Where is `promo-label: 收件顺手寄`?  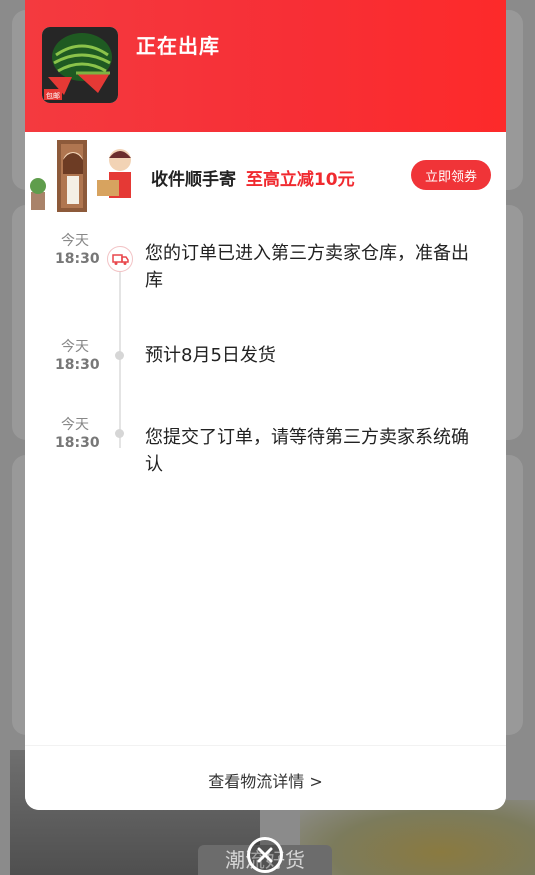
promo-label: 收件顺手寄 is located at coordinates (193, 180).